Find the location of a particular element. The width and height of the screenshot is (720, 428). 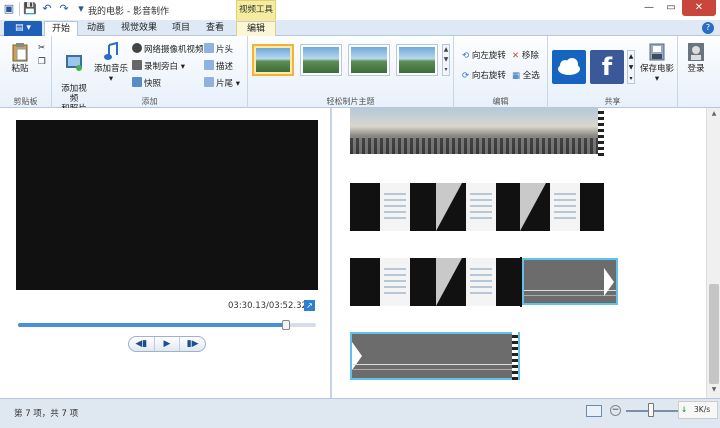

copy-icon: ❐ is located at coordinates (42, 62).